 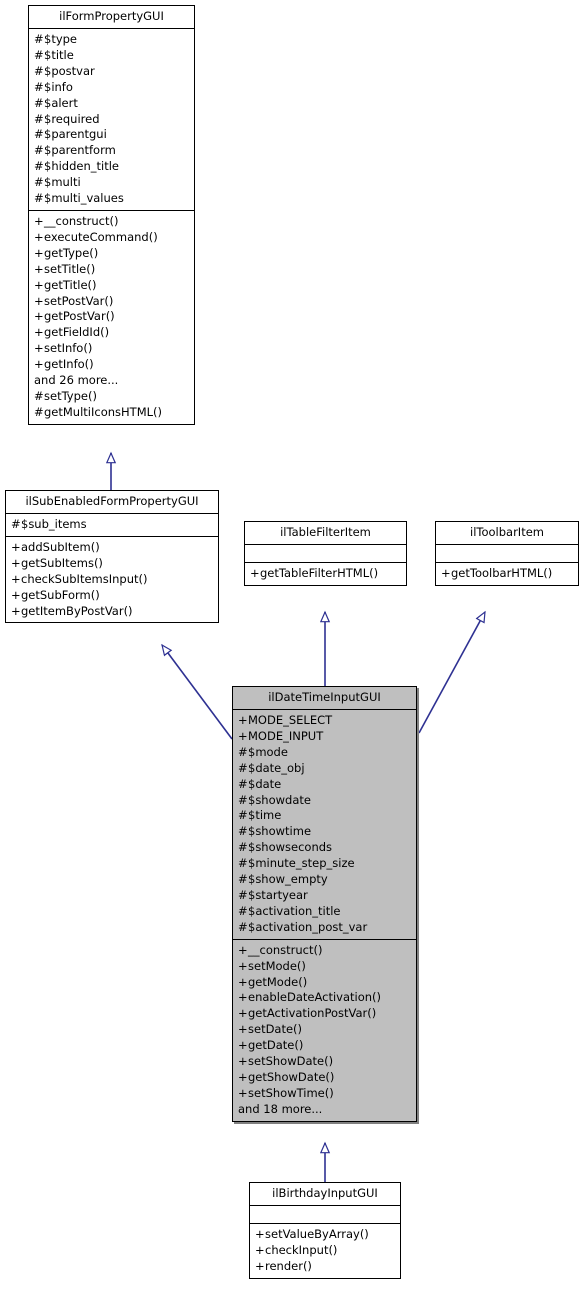 What do you see at coordinates (273, 981) in the screenshot?
I see `class-member: +getMode()` at bounding box center [273, 981].